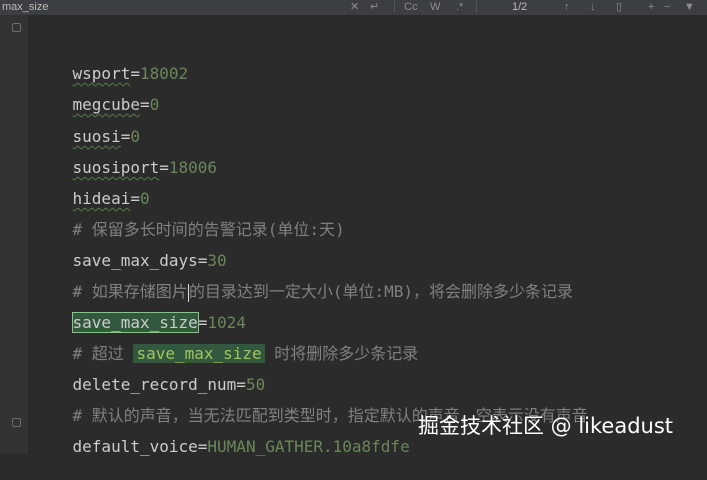 The image size is (707, 480). I want to click on match-case-toggle: Cc, so click(410, 7).